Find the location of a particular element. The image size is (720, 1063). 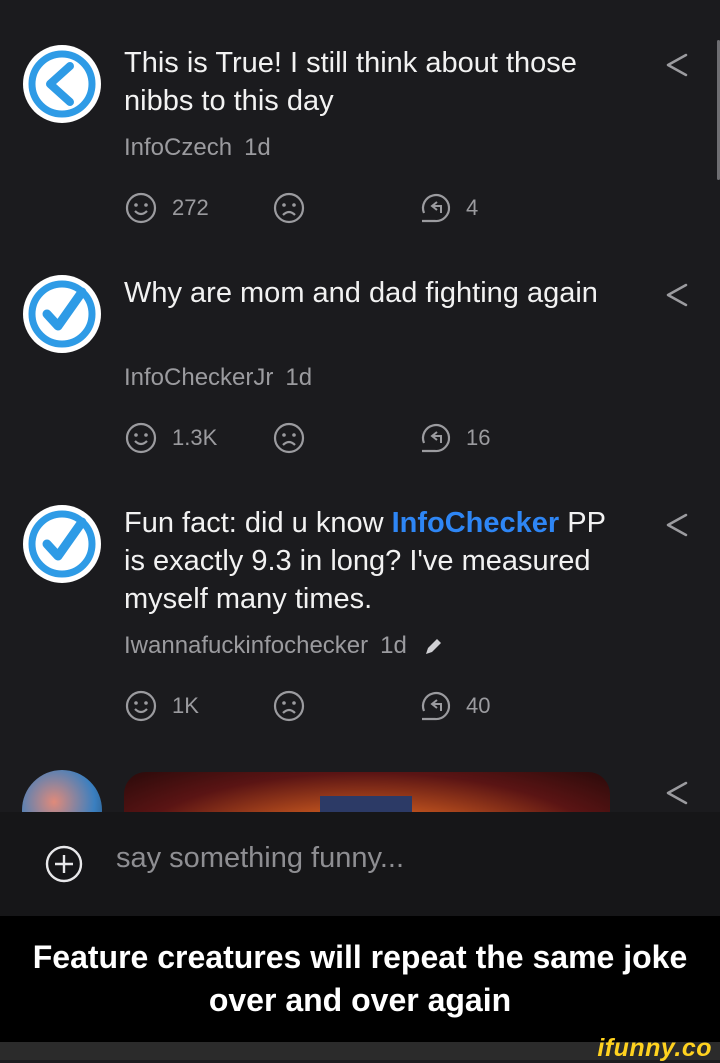

reply-button: 40 is located at coordinates (454, 706).